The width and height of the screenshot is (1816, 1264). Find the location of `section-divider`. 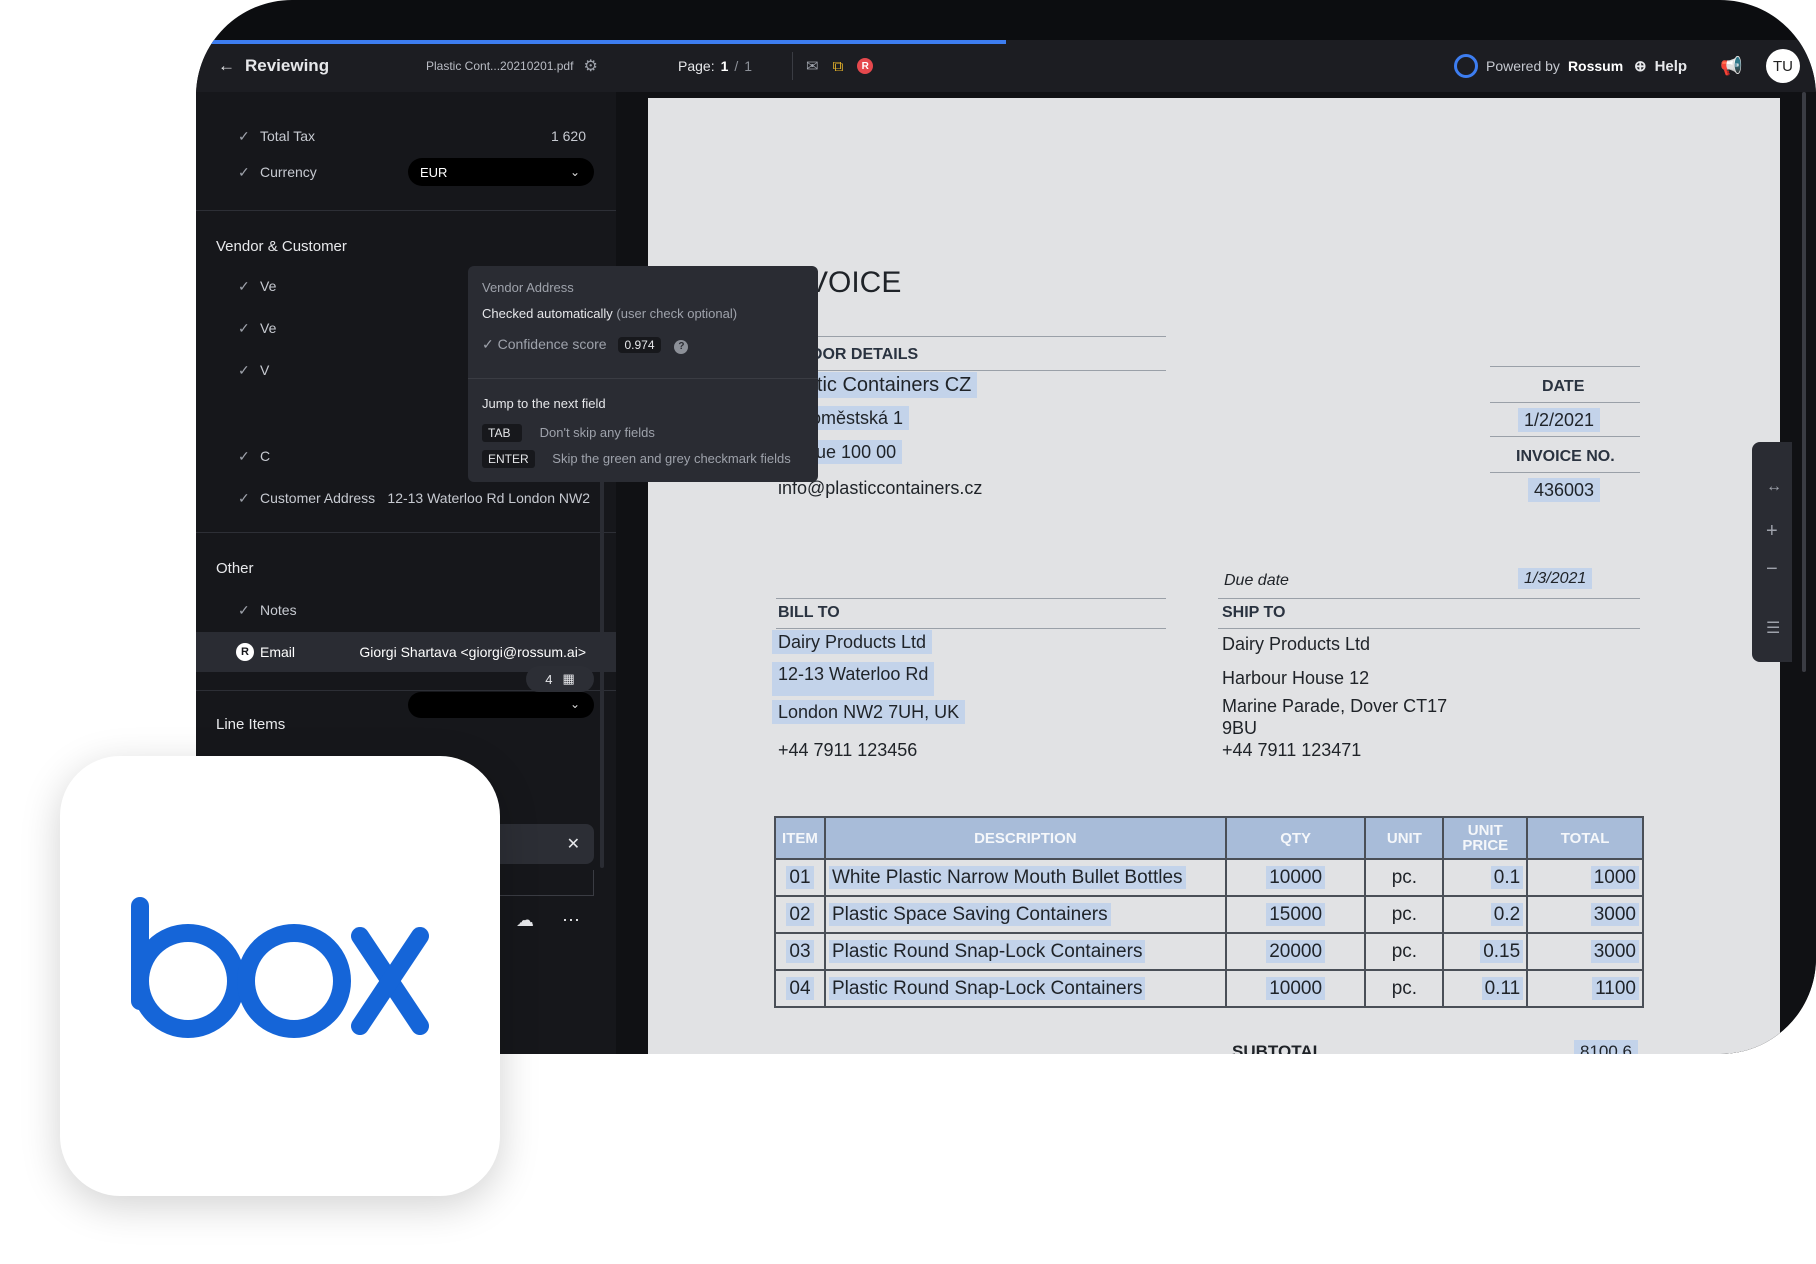

section-divider is located at coordinates (406, 210).